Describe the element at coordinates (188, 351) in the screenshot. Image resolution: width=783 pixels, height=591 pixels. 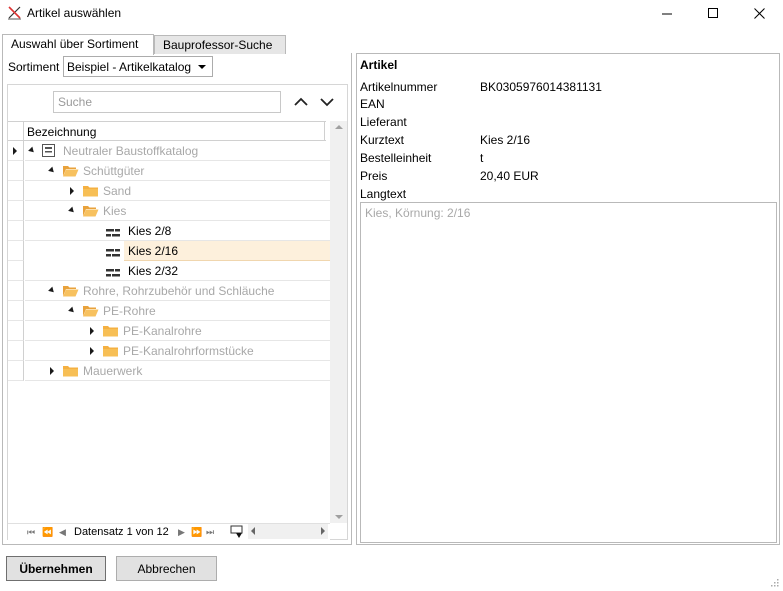
I see `tree-row-label: PE-Kanalrohrformstücke` at that location.